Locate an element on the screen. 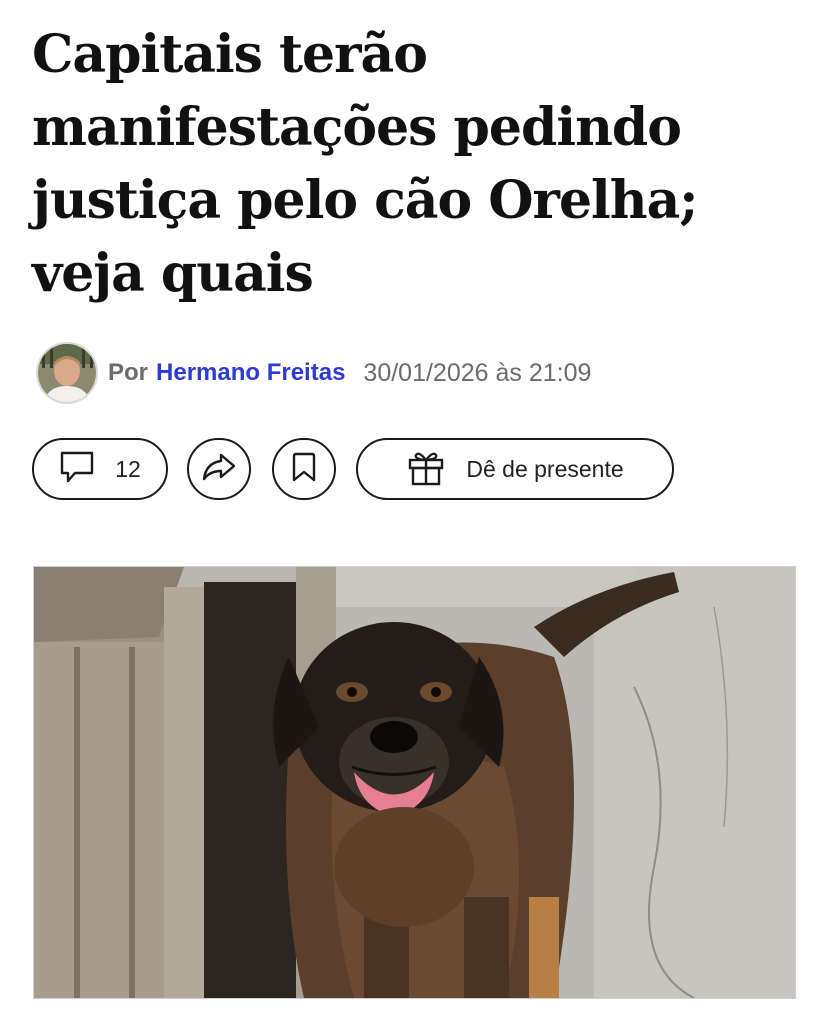 The height and width of the screenshot is (1016, 828). byline-prefix: Por is located at coordinates (128, 372).